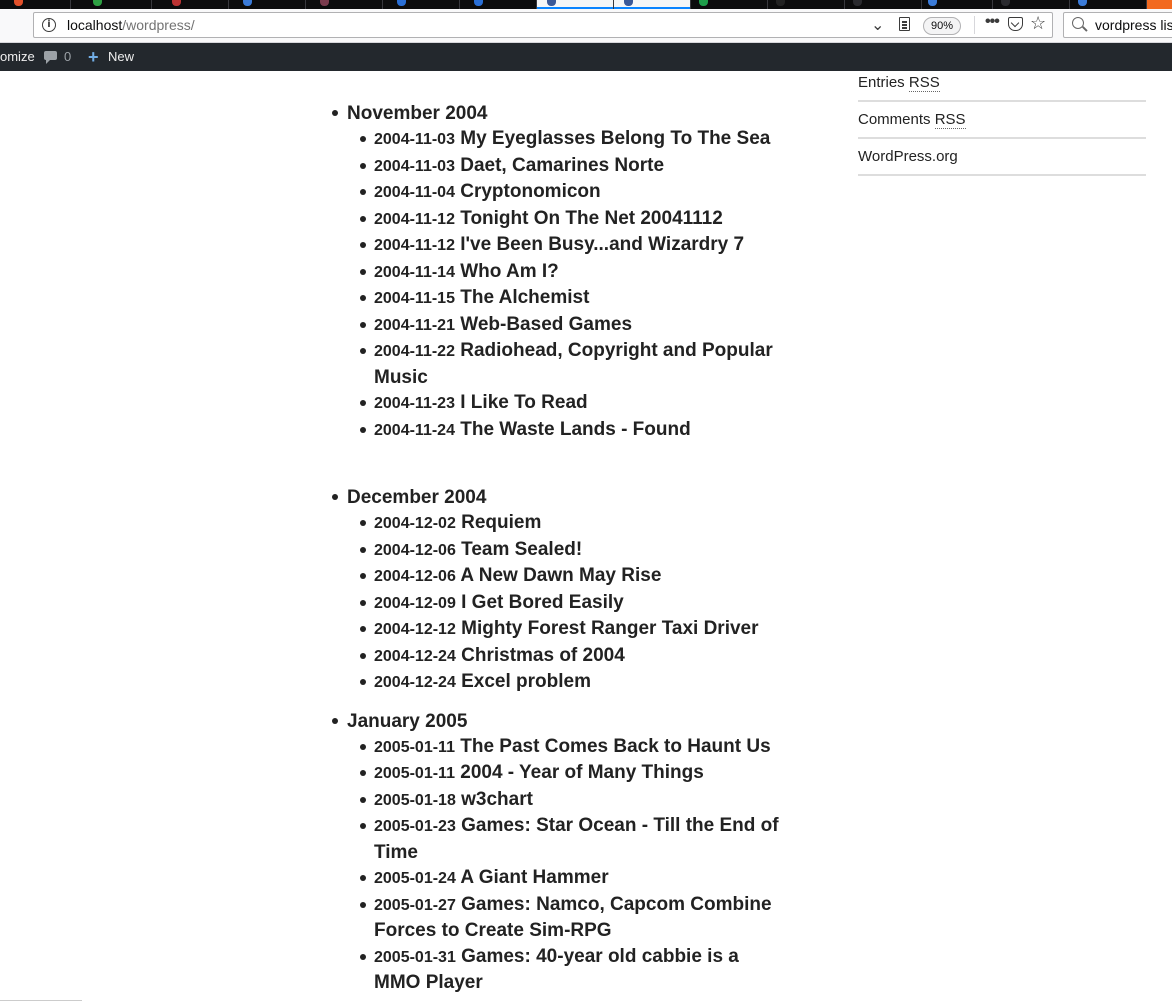 The image size is (1172, 1001). I want to click on post-date: 2005-01-11, so click(414, 747).